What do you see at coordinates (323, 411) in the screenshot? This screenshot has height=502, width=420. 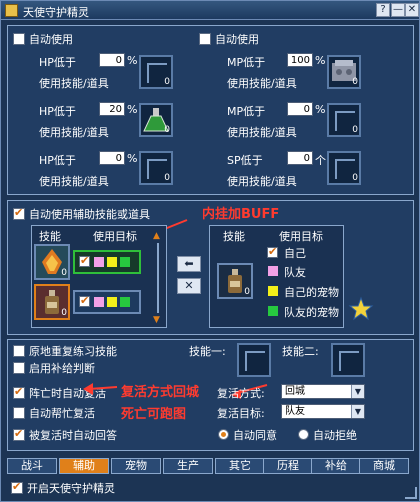 I see `revive-target-select: 队友 ▼` at bounding box center [323, 411].